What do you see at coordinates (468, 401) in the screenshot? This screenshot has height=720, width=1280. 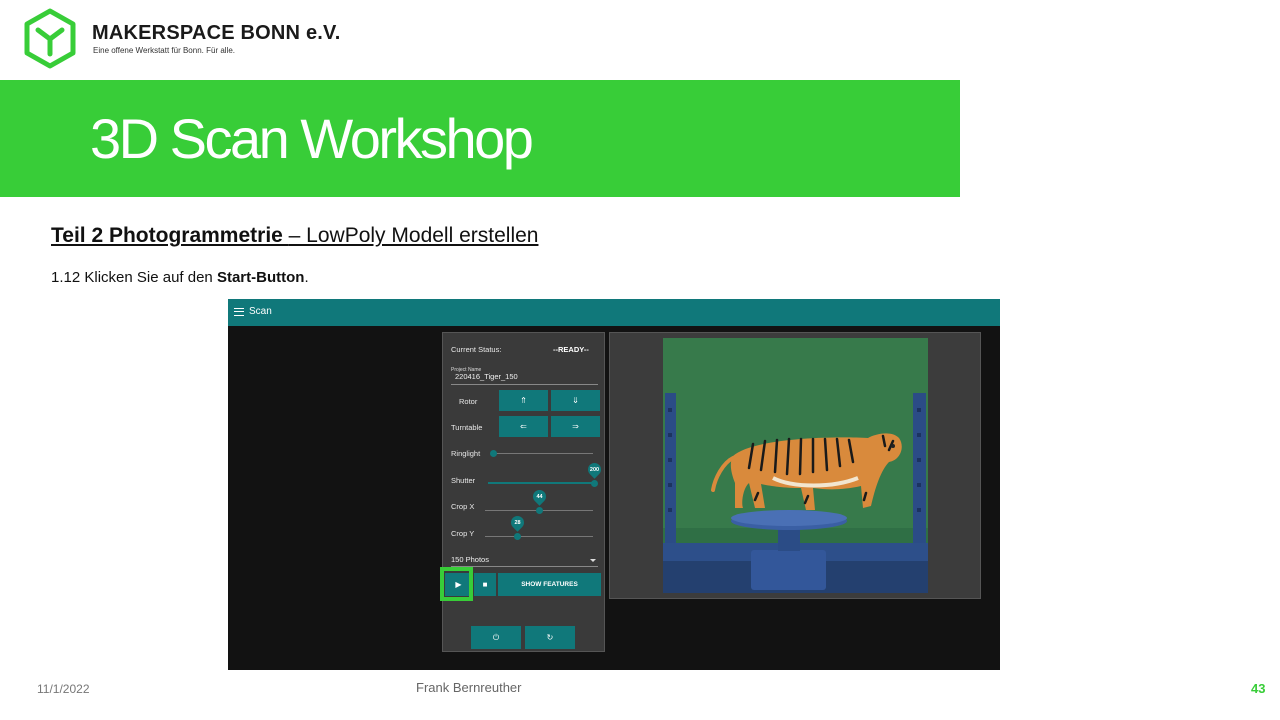 I see `rotor-label: Rotor` at bounding box center [468, 401].